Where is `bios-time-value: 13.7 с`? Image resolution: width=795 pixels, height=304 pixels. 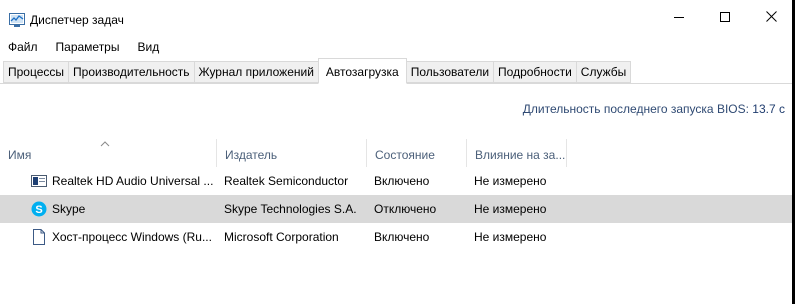 bios-time-value: 13.7 с is located at coordinates (768, 109).